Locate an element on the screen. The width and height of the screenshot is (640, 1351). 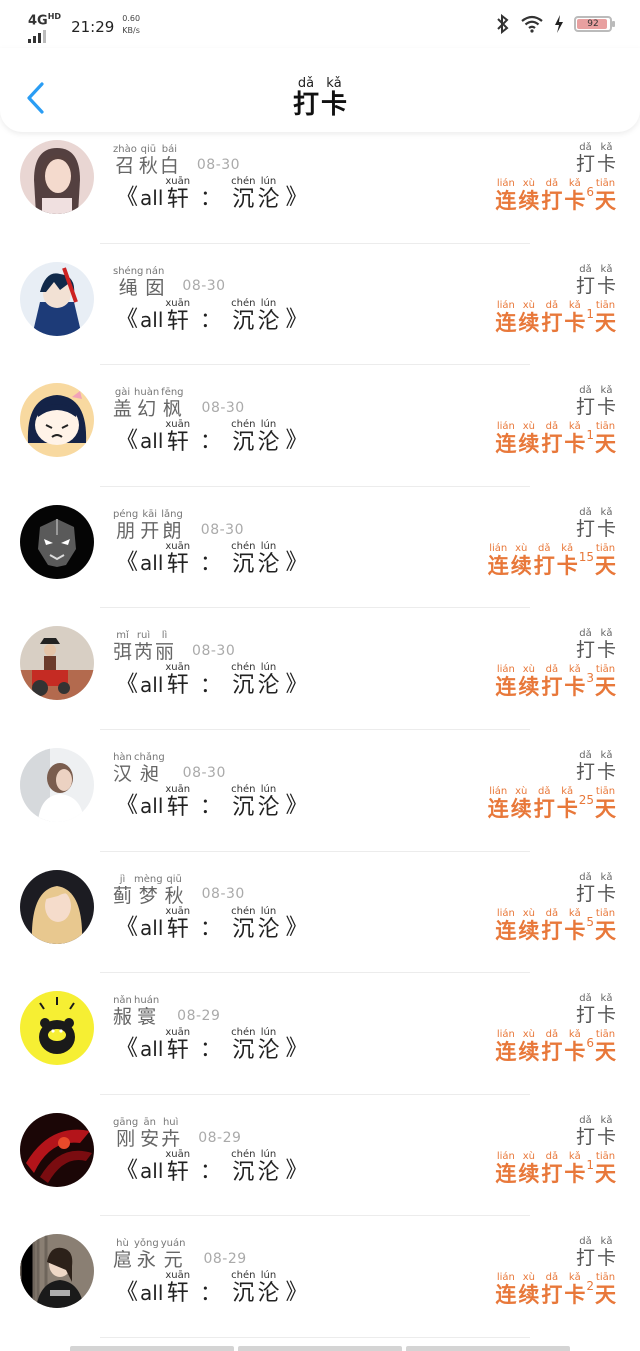
pinyin: dǎ is located at coordinates (544, 548).